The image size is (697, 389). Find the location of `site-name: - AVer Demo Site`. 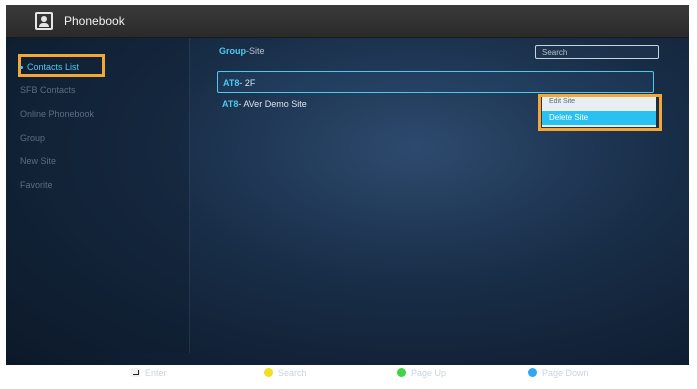

site-name: - AVer Demo Site is located at coordinates (272, 104).